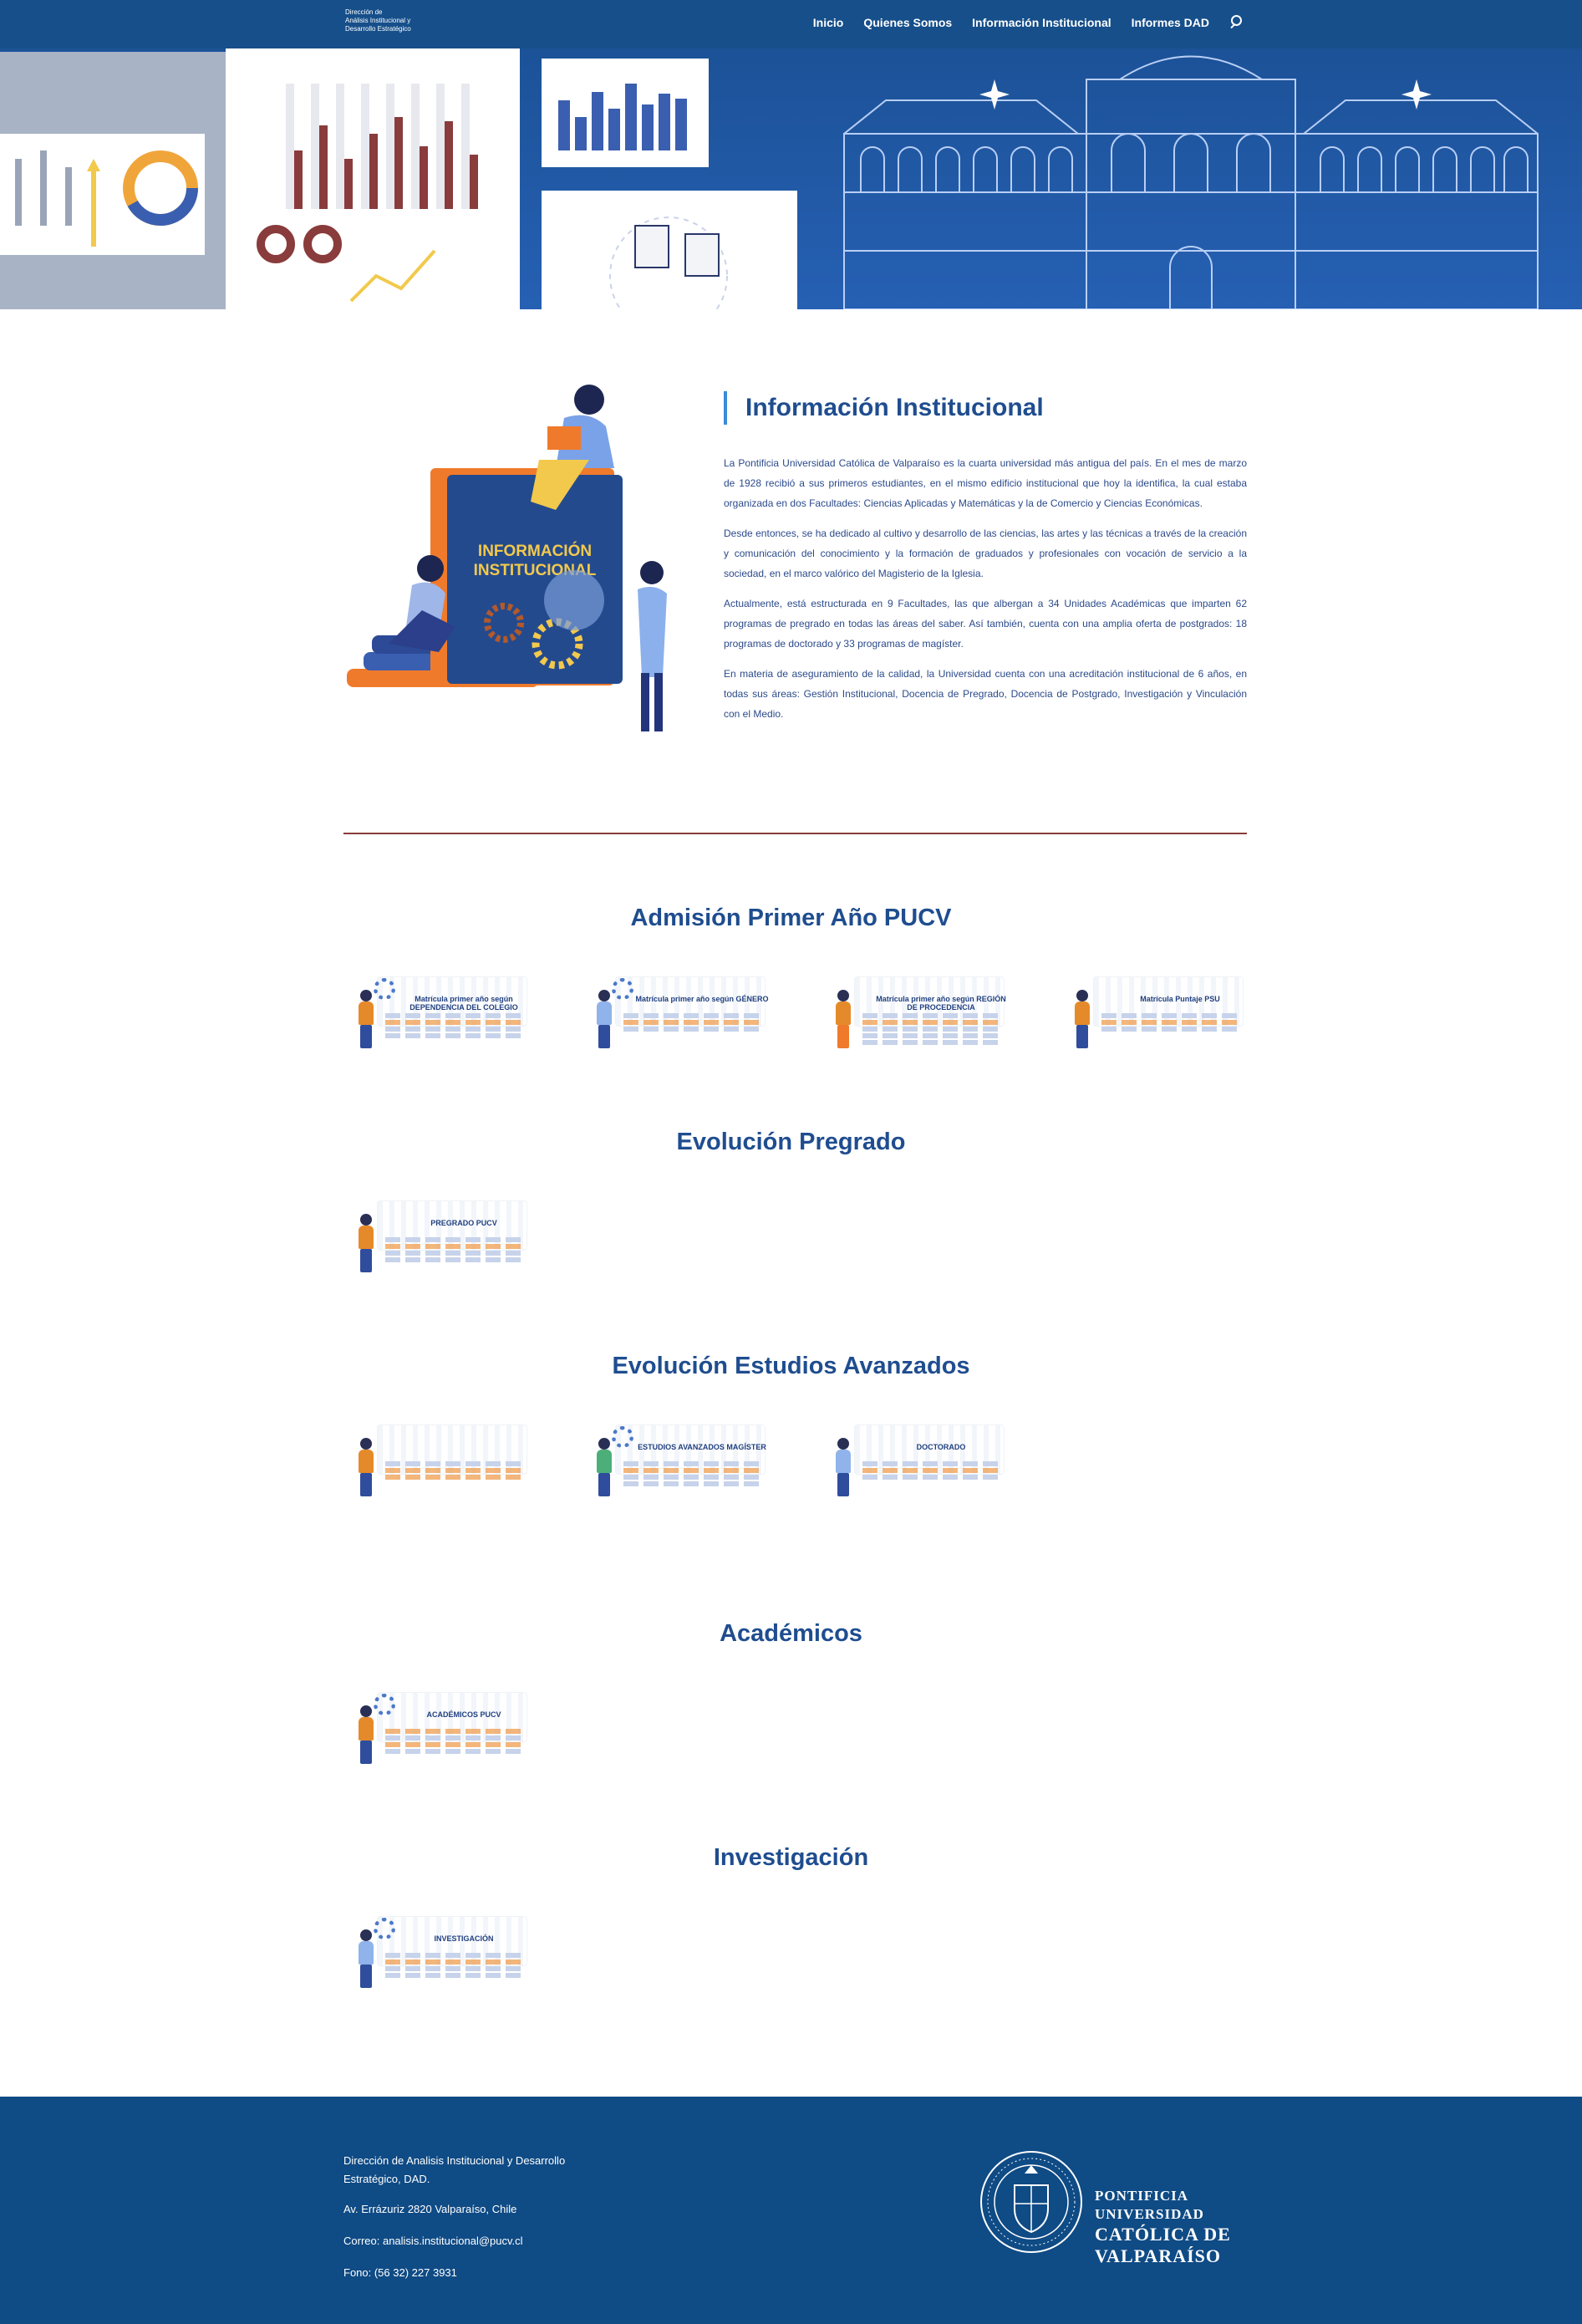 Image resolution: width=1582 pixels, height=2324 pixels. I want to click on logo-line-3: Desarrollo Estratégico, so click(378, 29).